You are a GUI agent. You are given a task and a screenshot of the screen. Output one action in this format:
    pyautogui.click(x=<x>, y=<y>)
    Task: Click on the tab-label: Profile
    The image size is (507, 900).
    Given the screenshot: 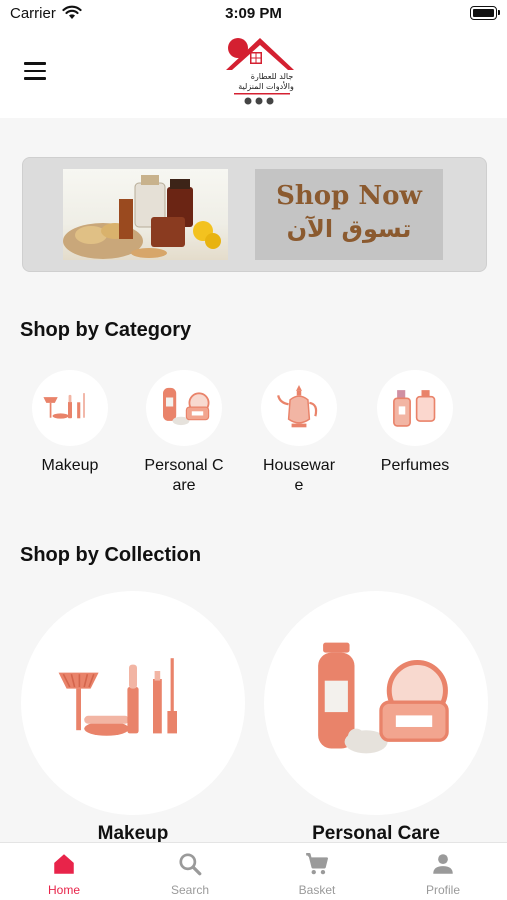 What is the action you would take?
    pyautogui.click(x=442, y=890)
    